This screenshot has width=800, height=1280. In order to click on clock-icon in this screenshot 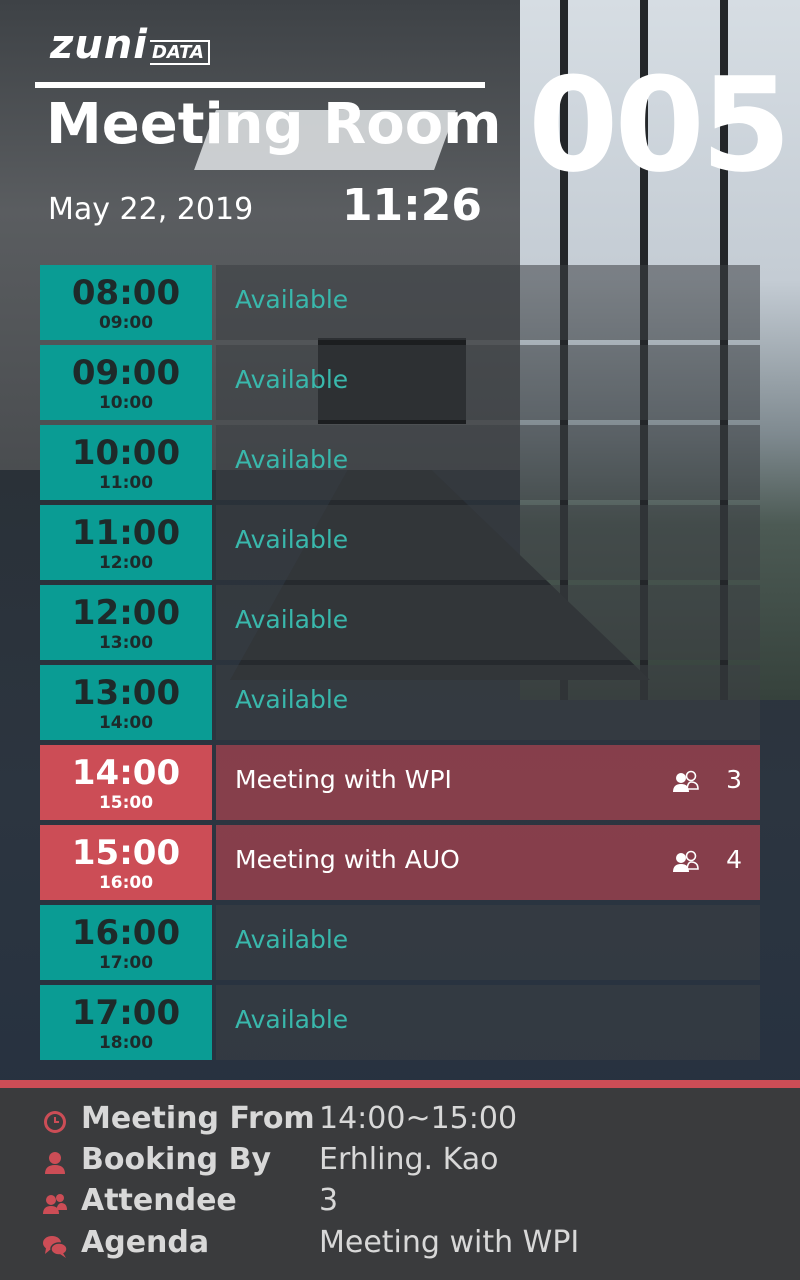, I will do `click(55, 1122)`.